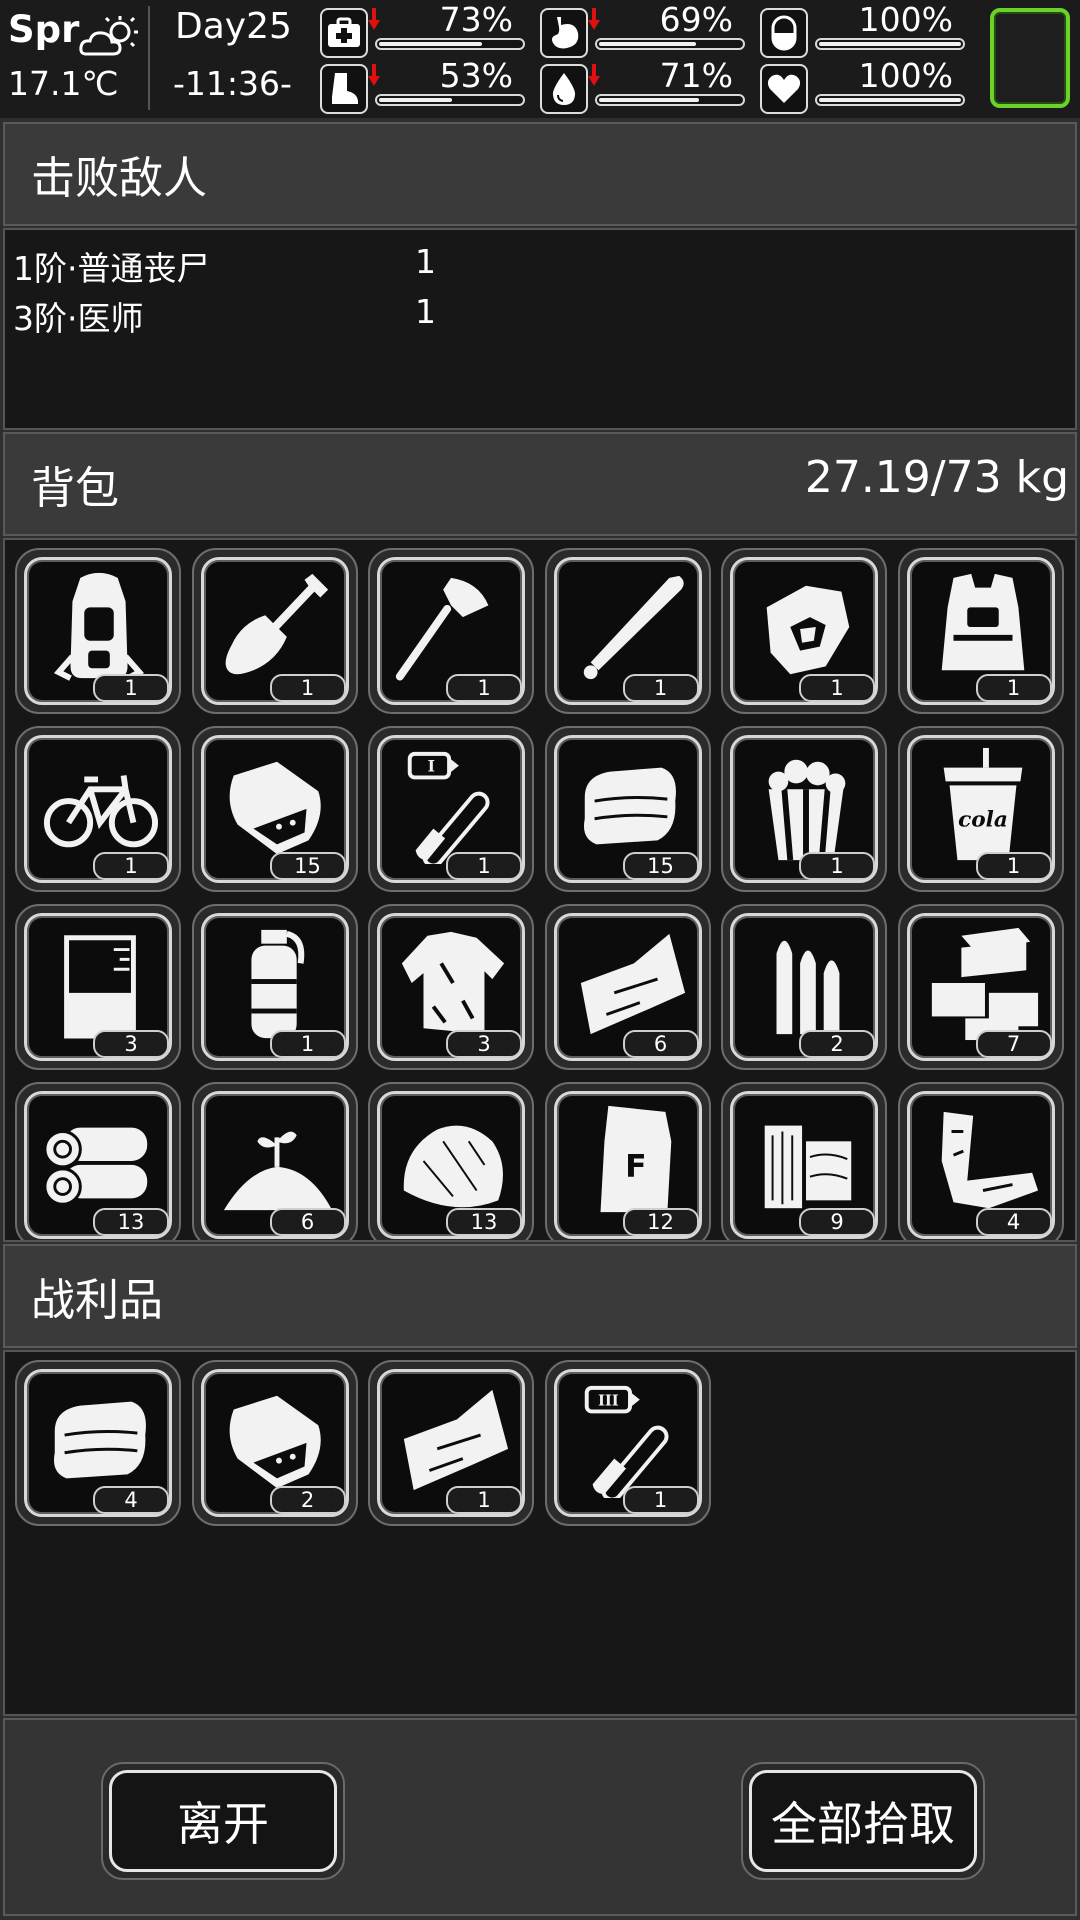 The height and width of the screenshot is (1920, 1080). I want to click on leave-button: 离开, so click(223, 1821).